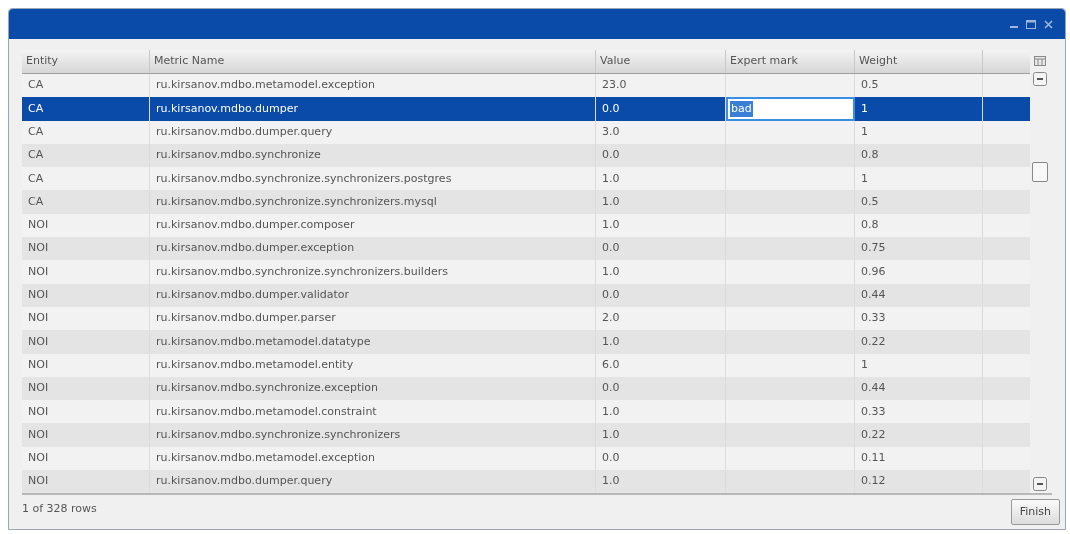 The height and width of the screenshot is (534, 1070). Describe the element at coordinates (526, 388) in the screenshot. I see `table-row: NOI ru.kirsanov.mdbo.synchronize.exception 0.0 0.44` at that location.